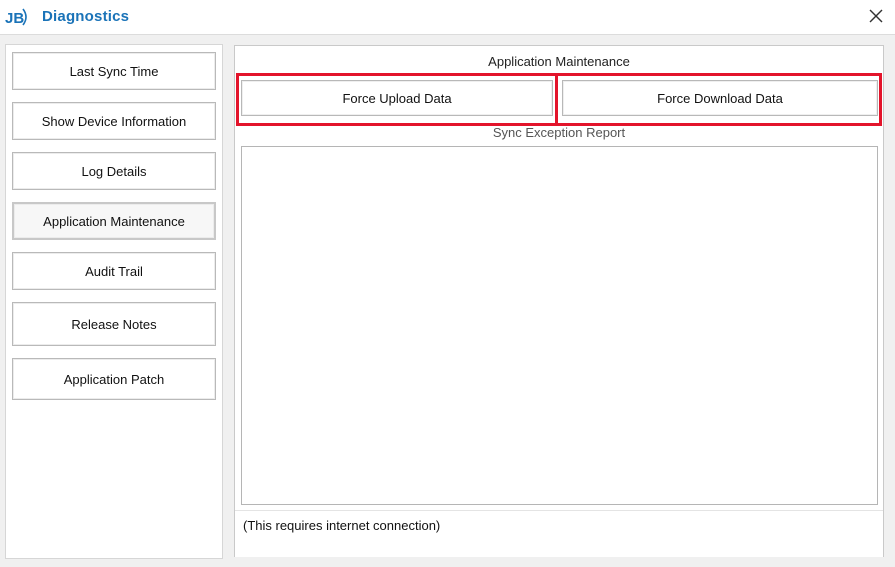  I want to click on sidebar-item-audit-trail: Audit Trail, so click(114, 271).